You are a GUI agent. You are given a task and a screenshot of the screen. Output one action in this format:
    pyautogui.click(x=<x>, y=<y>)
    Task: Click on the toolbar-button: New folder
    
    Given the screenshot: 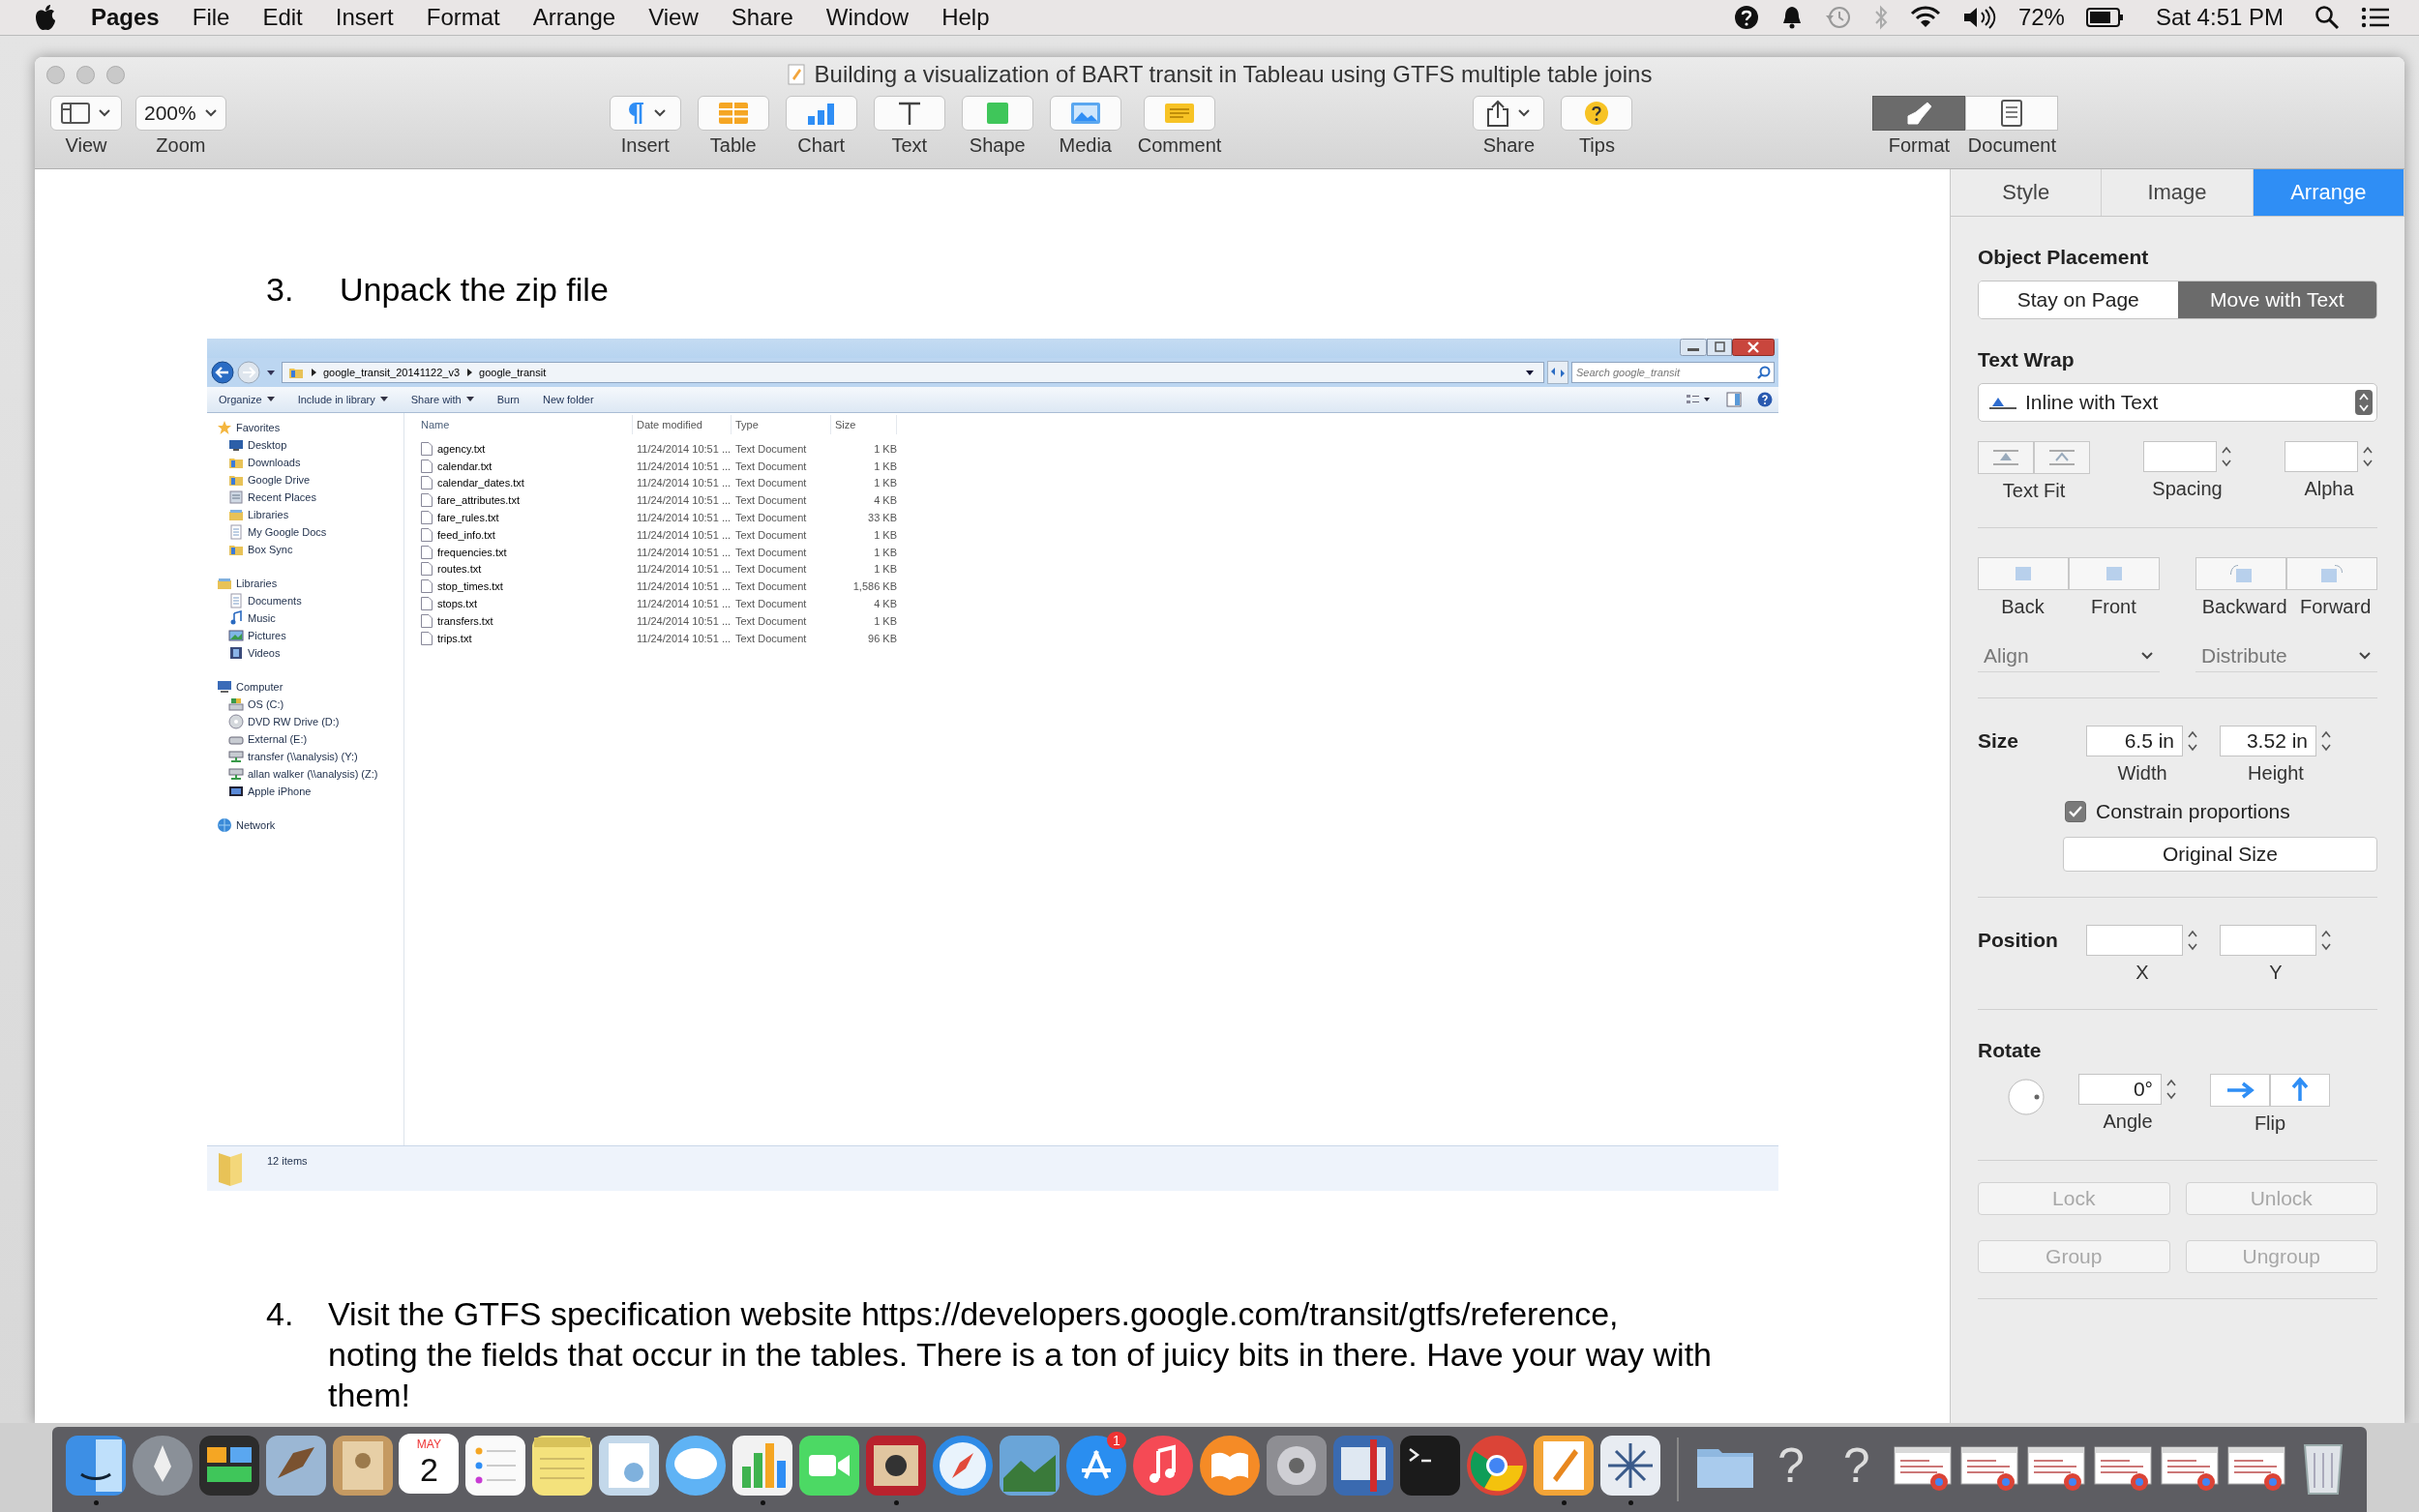 What is the action you would take?
    pyautogui.click(x=568, y=399)
    